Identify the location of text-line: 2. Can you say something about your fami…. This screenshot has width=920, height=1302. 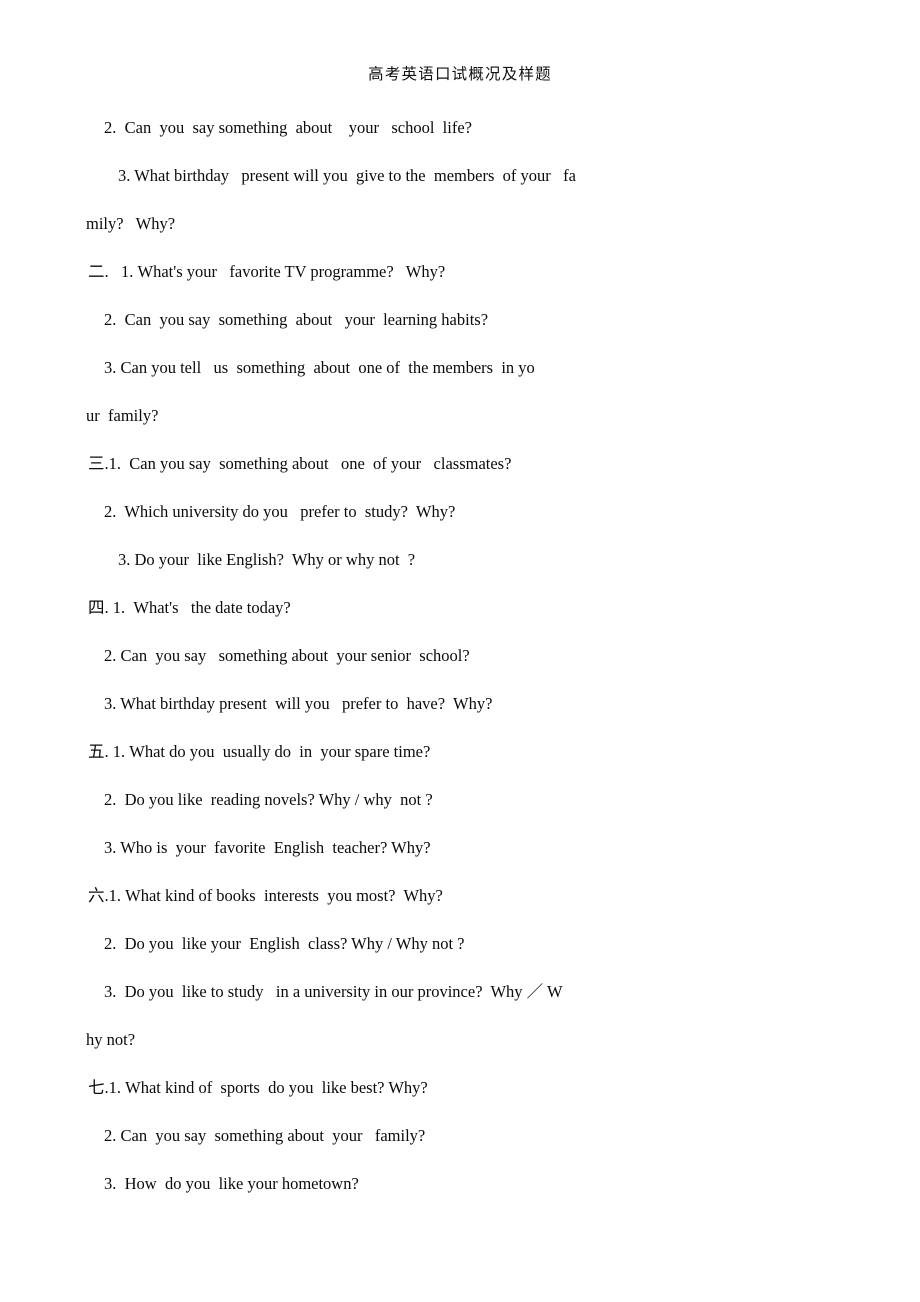
(265, 1135).